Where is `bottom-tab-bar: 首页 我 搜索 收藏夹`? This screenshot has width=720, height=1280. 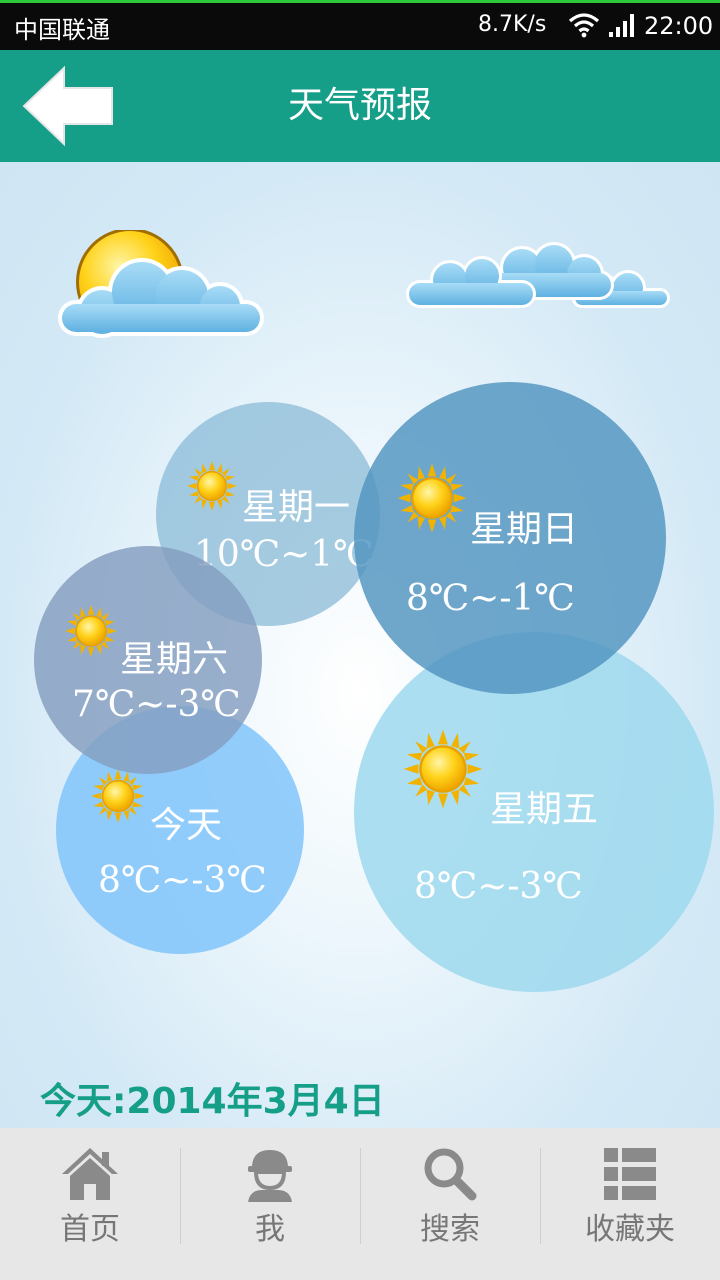
bottom-tab-bar: 首页 我 搜索 收藏夹 is located at coordinates (360, 1204).